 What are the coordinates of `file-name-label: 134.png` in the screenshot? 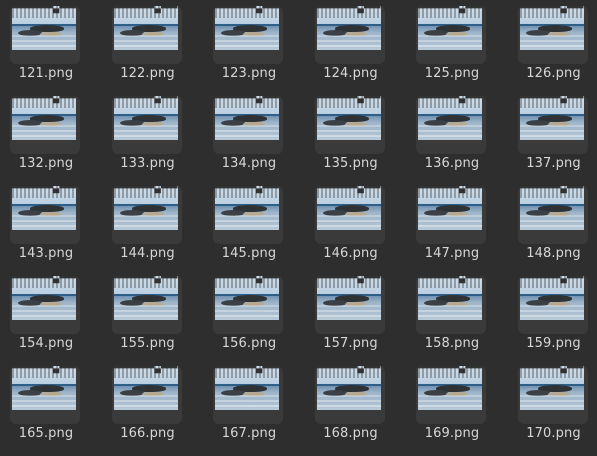 It's located at (249, 163).